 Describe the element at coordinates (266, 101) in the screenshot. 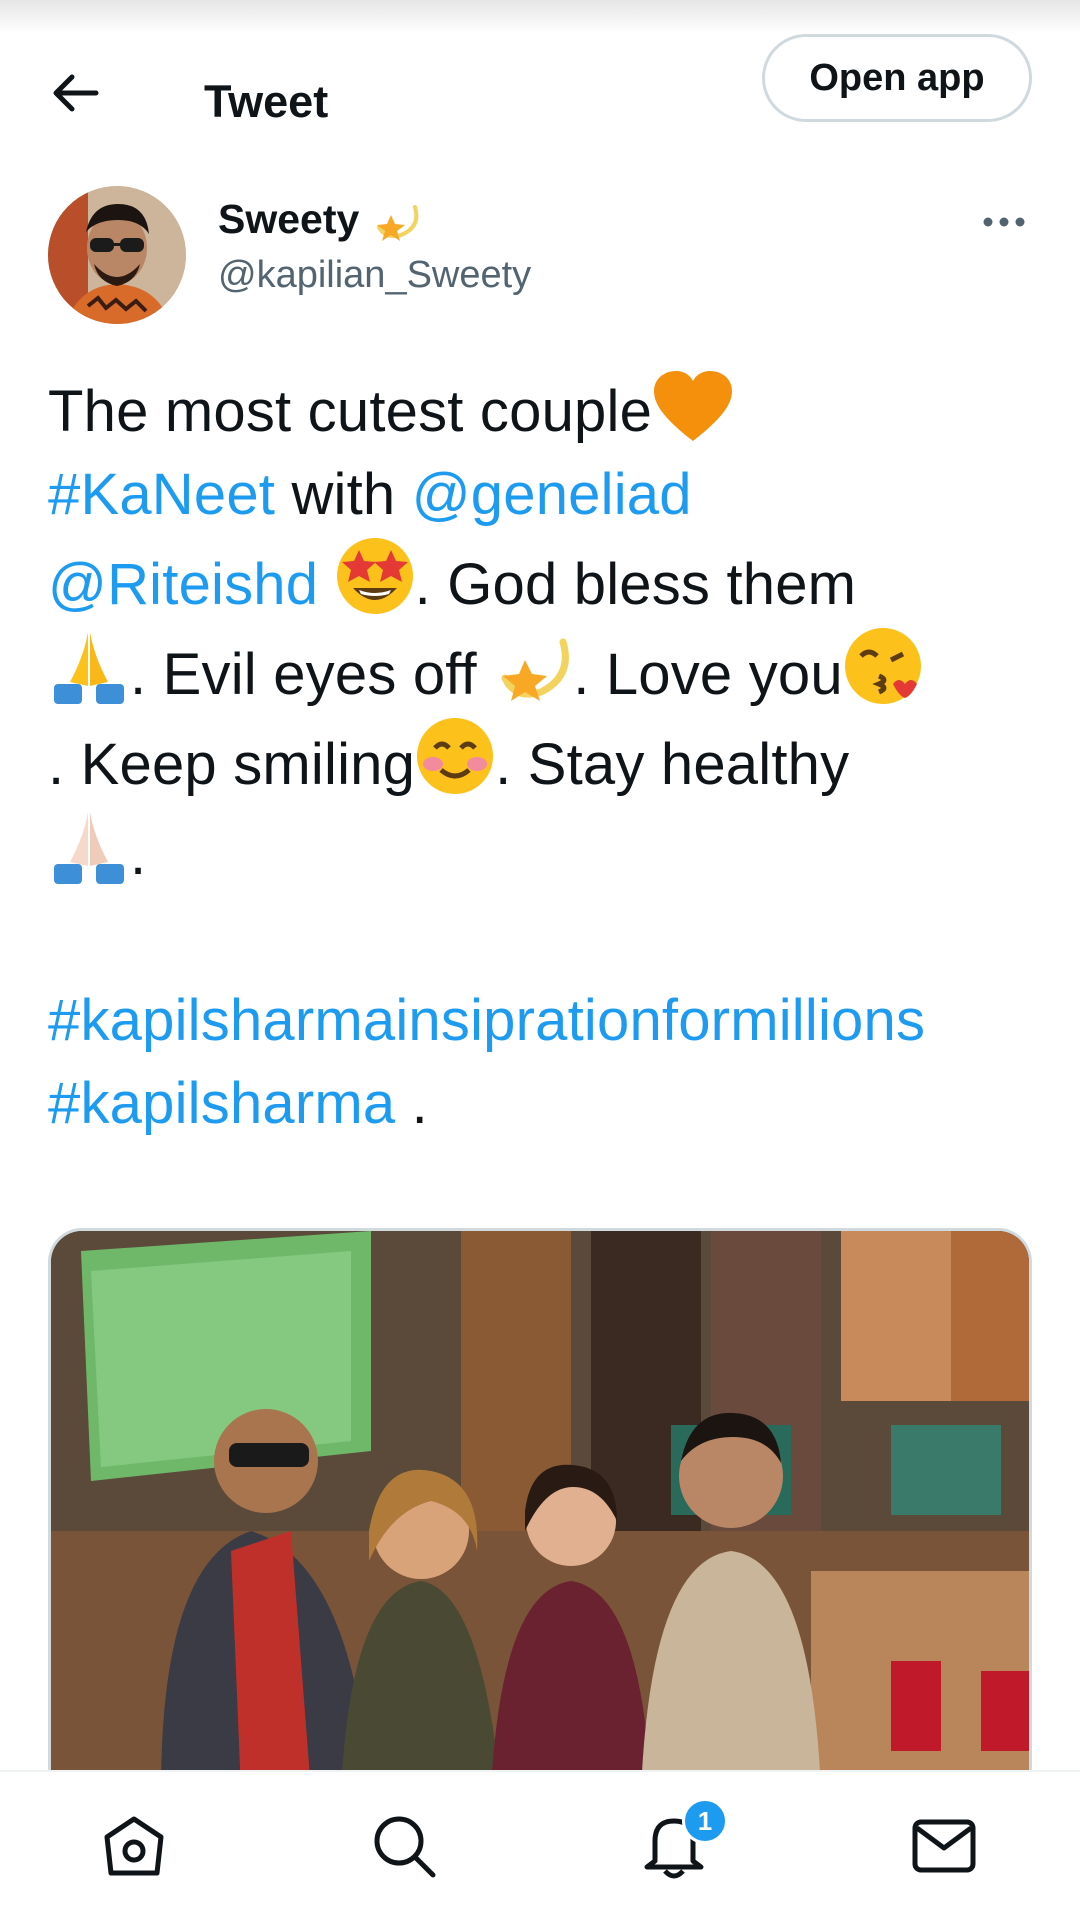

I see `page-title: Tweet` at that location.